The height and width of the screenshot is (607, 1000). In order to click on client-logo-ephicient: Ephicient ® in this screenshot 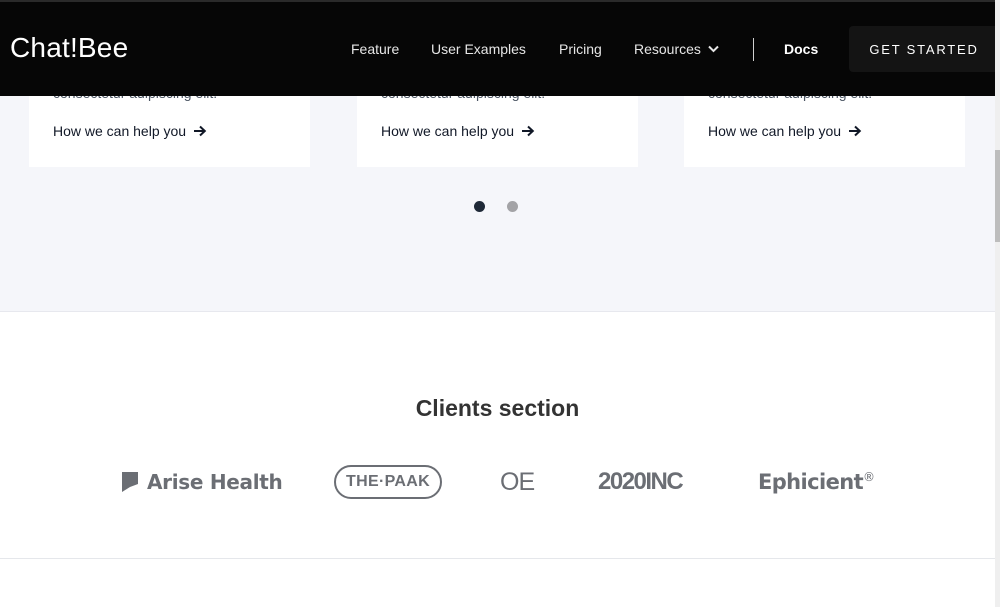, I will do `click(816, 482)`.